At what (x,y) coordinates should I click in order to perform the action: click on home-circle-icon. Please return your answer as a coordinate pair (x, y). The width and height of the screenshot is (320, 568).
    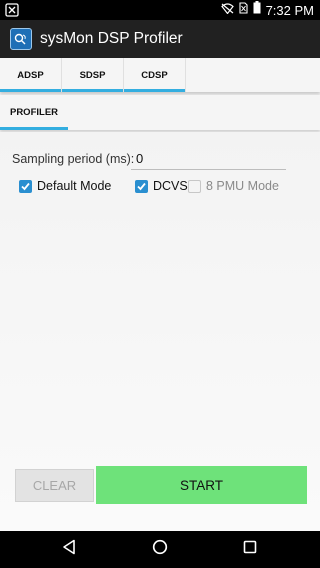
    Looking at the image, I should click on (160, 549).